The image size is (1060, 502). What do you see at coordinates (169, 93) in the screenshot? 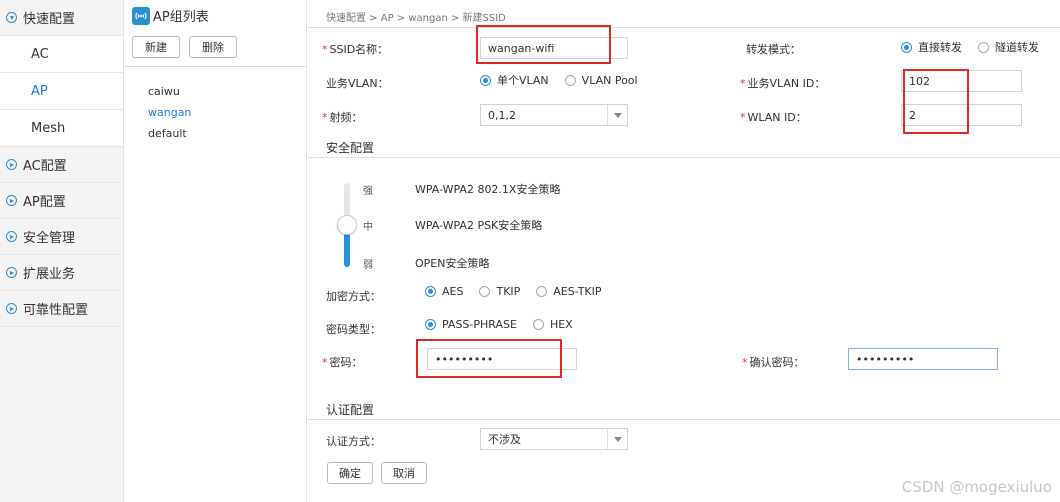
I see `group-item-caiwu: caiwu` at bounding box center [169, 93].